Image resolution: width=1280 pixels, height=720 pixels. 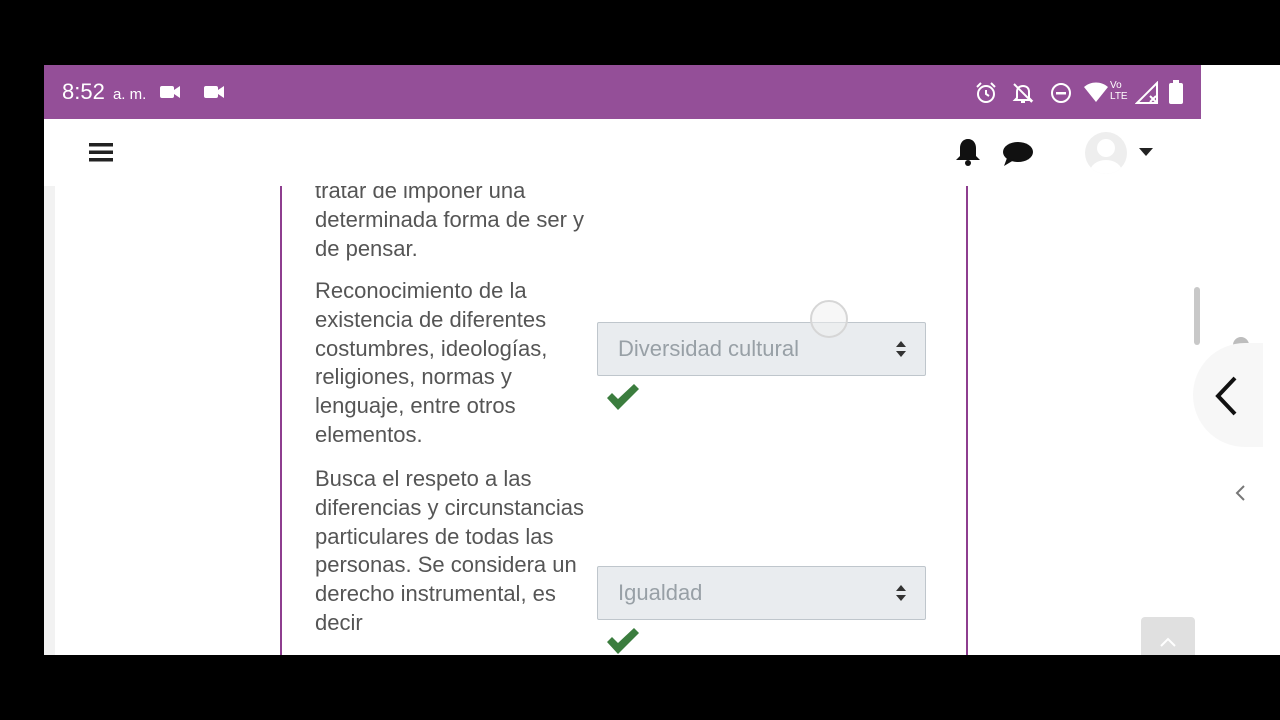 I want to click on bell-off-icon, so click(x=1023, y=93).